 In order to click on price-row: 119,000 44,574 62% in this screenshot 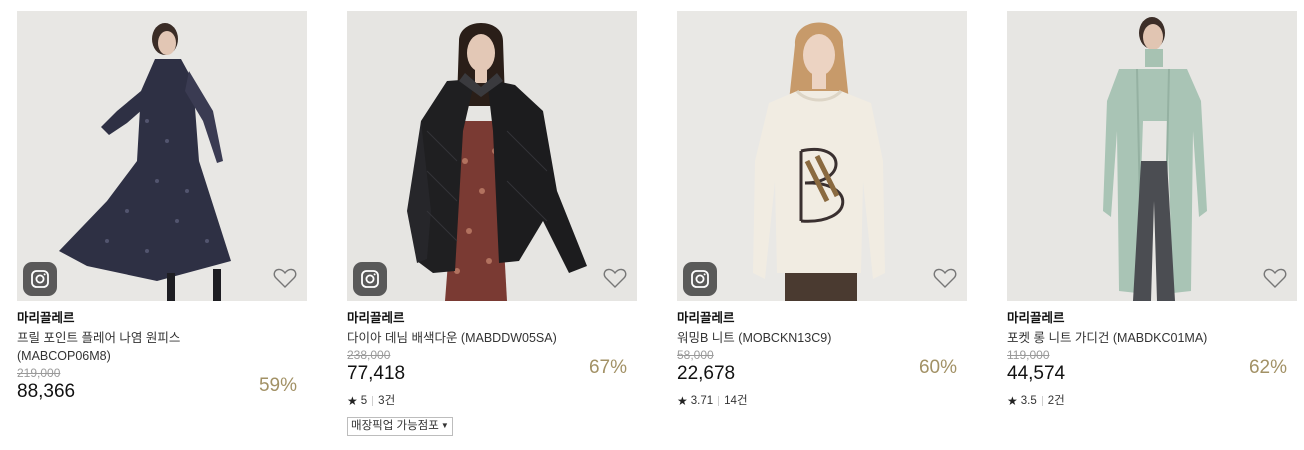, I will do `click(1152, 368)`.